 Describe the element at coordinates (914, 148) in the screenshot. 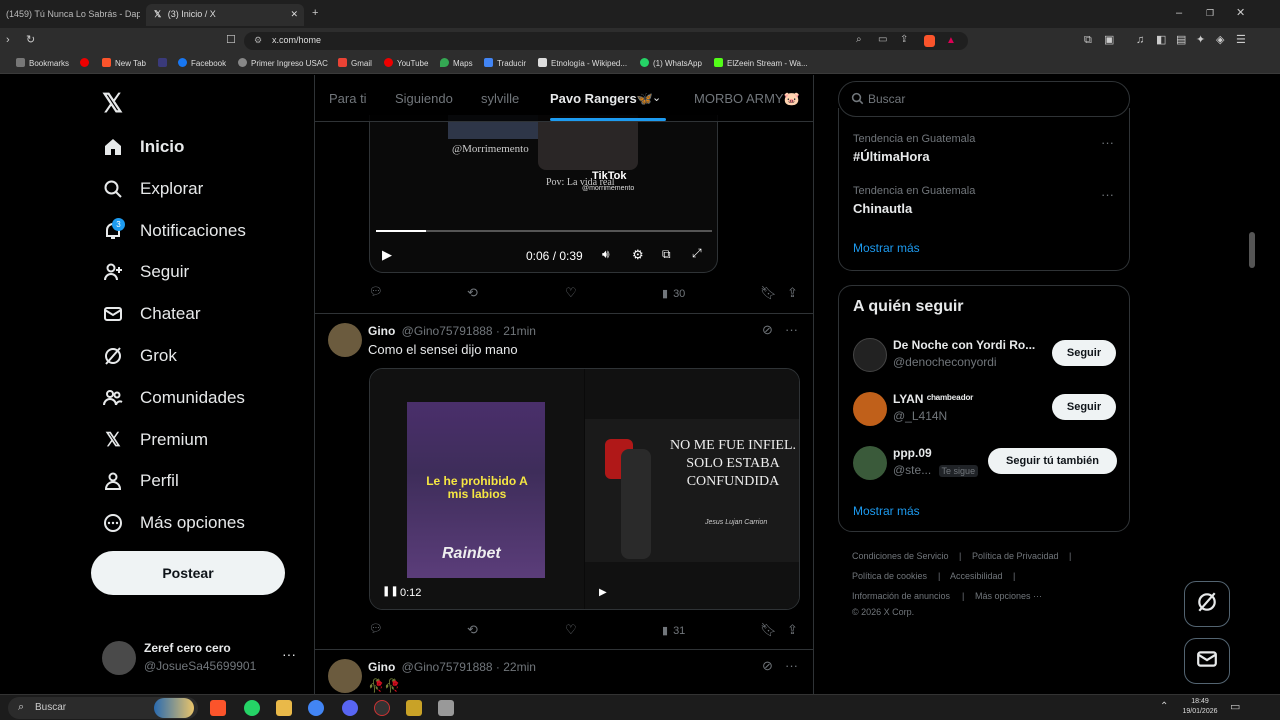

I see `trend-item: Tendencia en Guatemala #ÚltimaHora` at that location.